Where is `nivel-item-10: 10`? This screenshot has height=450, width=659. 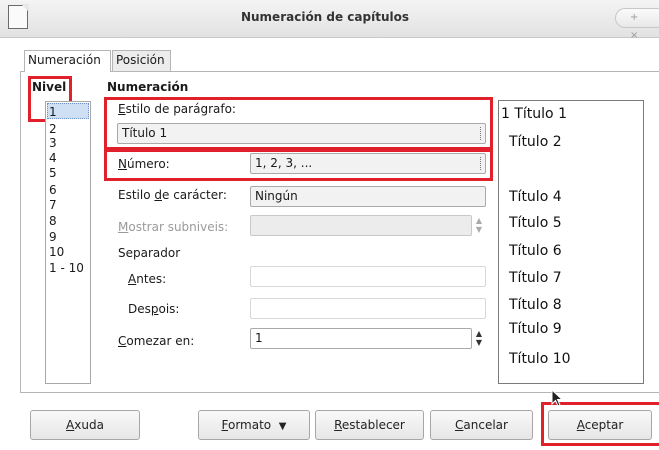 nivel-item-10: 10 is located at coordinates (56, 252).